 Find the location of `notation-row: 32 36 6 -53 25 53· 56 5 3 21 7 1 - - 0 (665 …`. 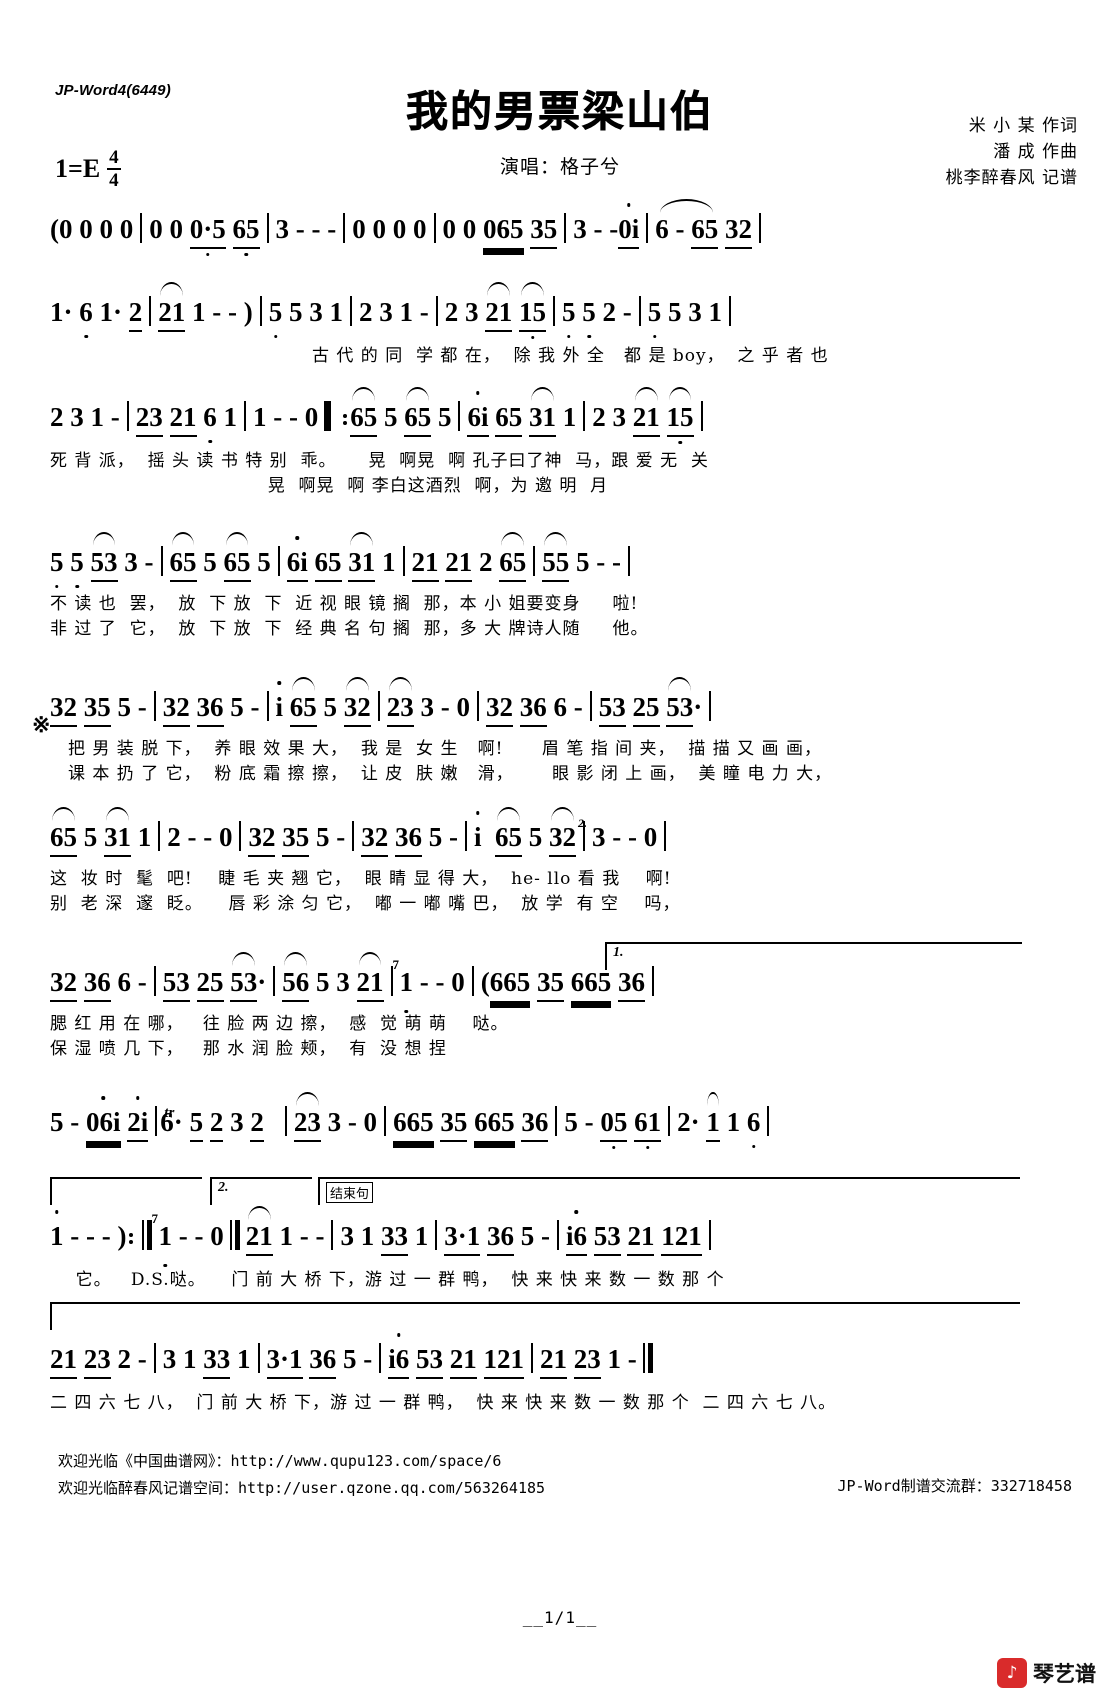

notation-row: 32 36 6 -53 25 53· 56 5 3 21 7 1 - - 0 (665 … is located at coordinates (560, 977).